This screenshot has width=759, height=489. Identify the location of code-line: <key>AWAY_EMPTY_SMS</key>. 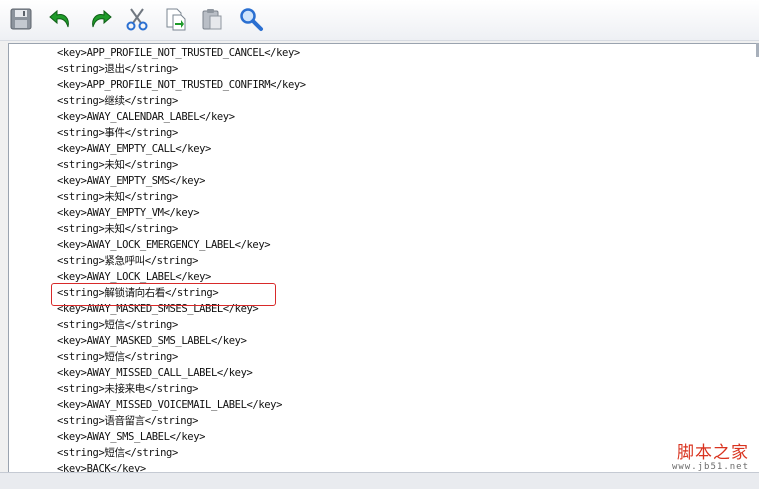
(131, 181).